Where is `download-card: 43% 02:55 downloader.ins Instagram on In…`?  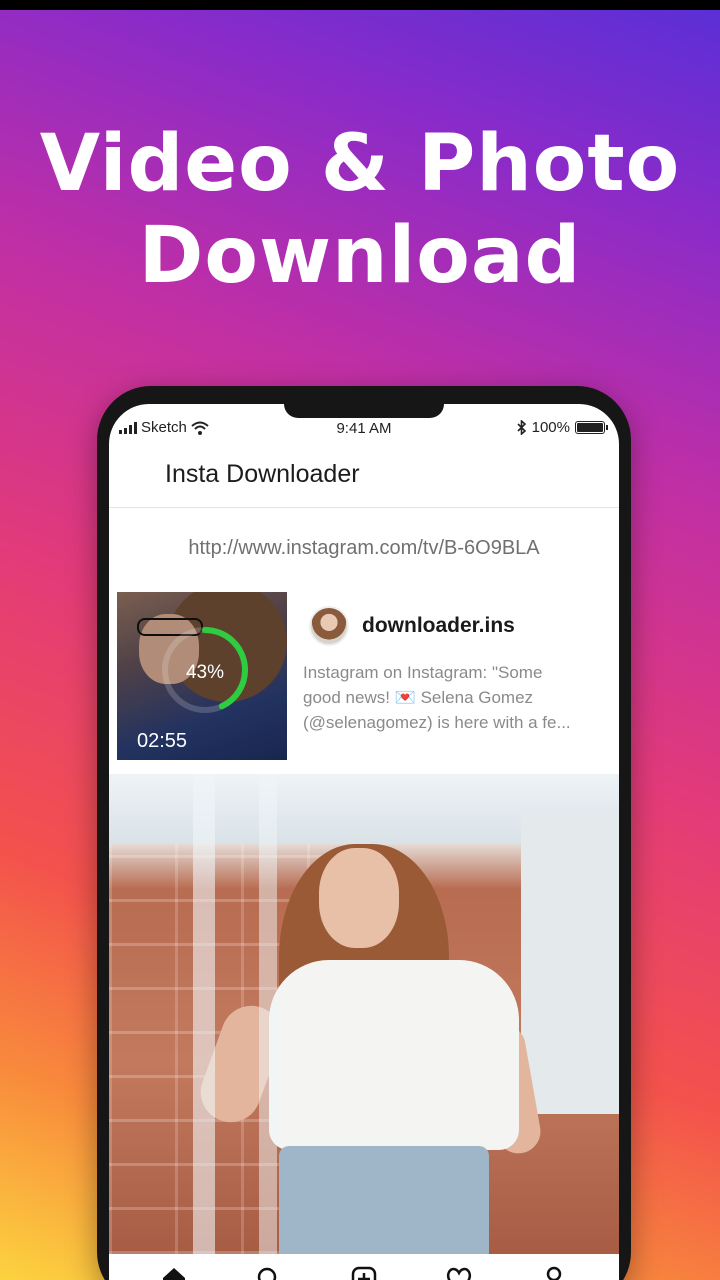 download-card: 43% 02:55 downloader.ins Instagram on In… is located at coordinates (364, 676).